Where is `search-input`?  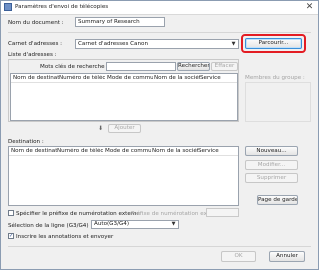
search-input is located at coordinates (141, 66).